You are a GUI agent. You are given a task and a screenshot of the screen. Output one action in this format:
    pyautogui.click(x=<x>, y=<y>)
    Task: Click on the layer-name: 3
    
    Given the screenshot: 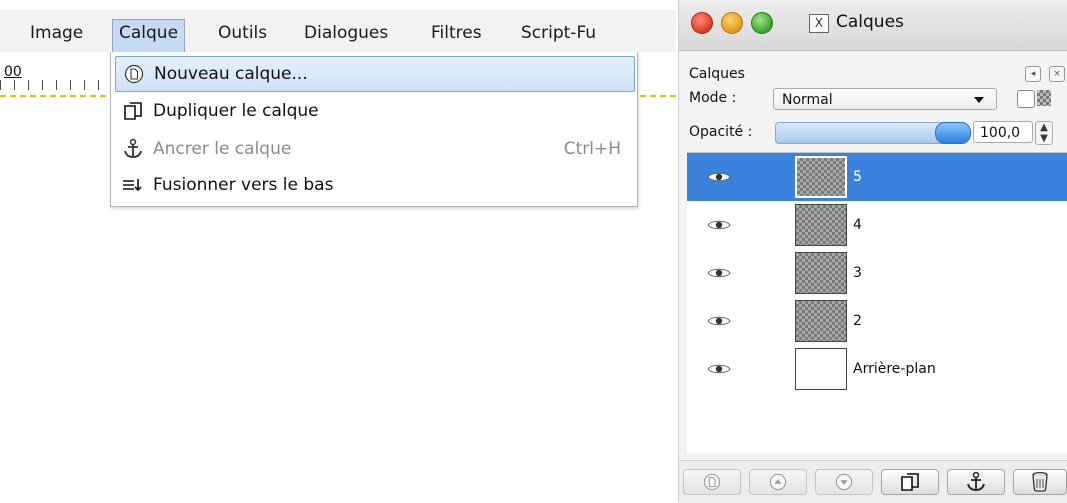 What is the action you would take?
    pyautogui.click(x=857, y=273)
    